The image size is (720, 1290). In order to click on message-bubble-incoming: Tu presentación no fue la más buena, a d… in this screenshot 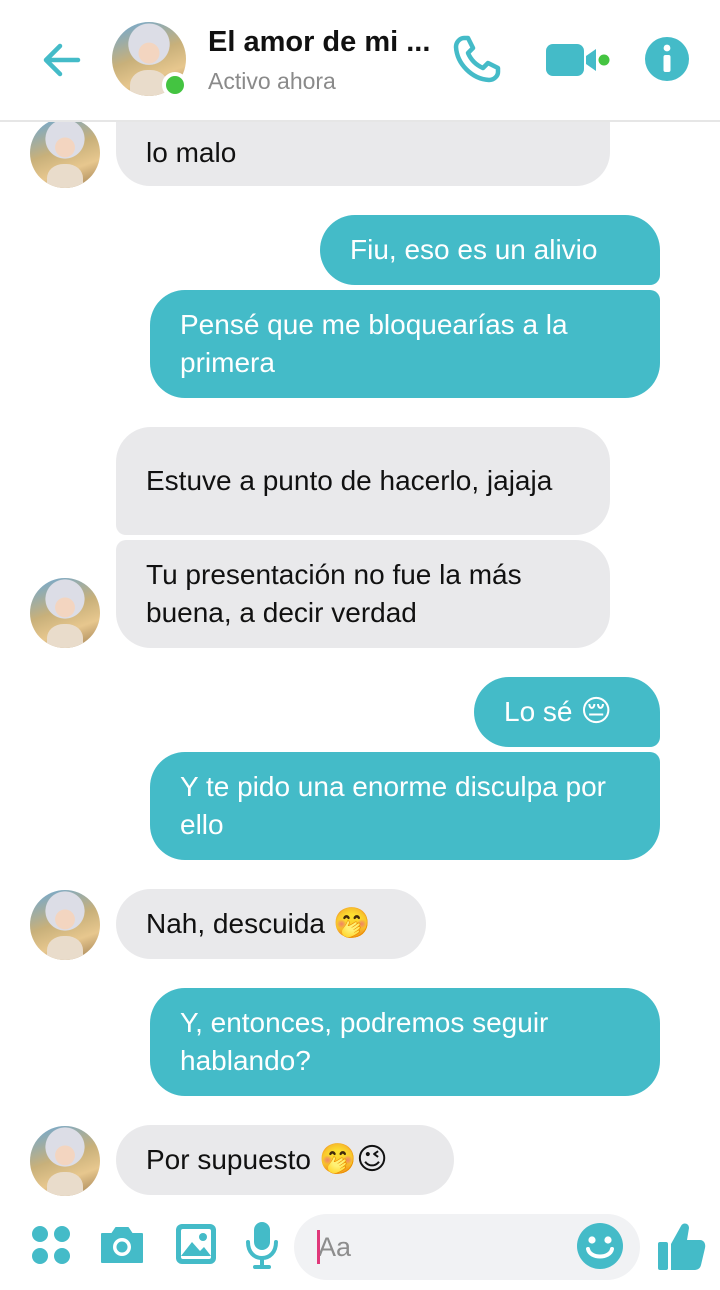, I will do `click(363, 594)`.